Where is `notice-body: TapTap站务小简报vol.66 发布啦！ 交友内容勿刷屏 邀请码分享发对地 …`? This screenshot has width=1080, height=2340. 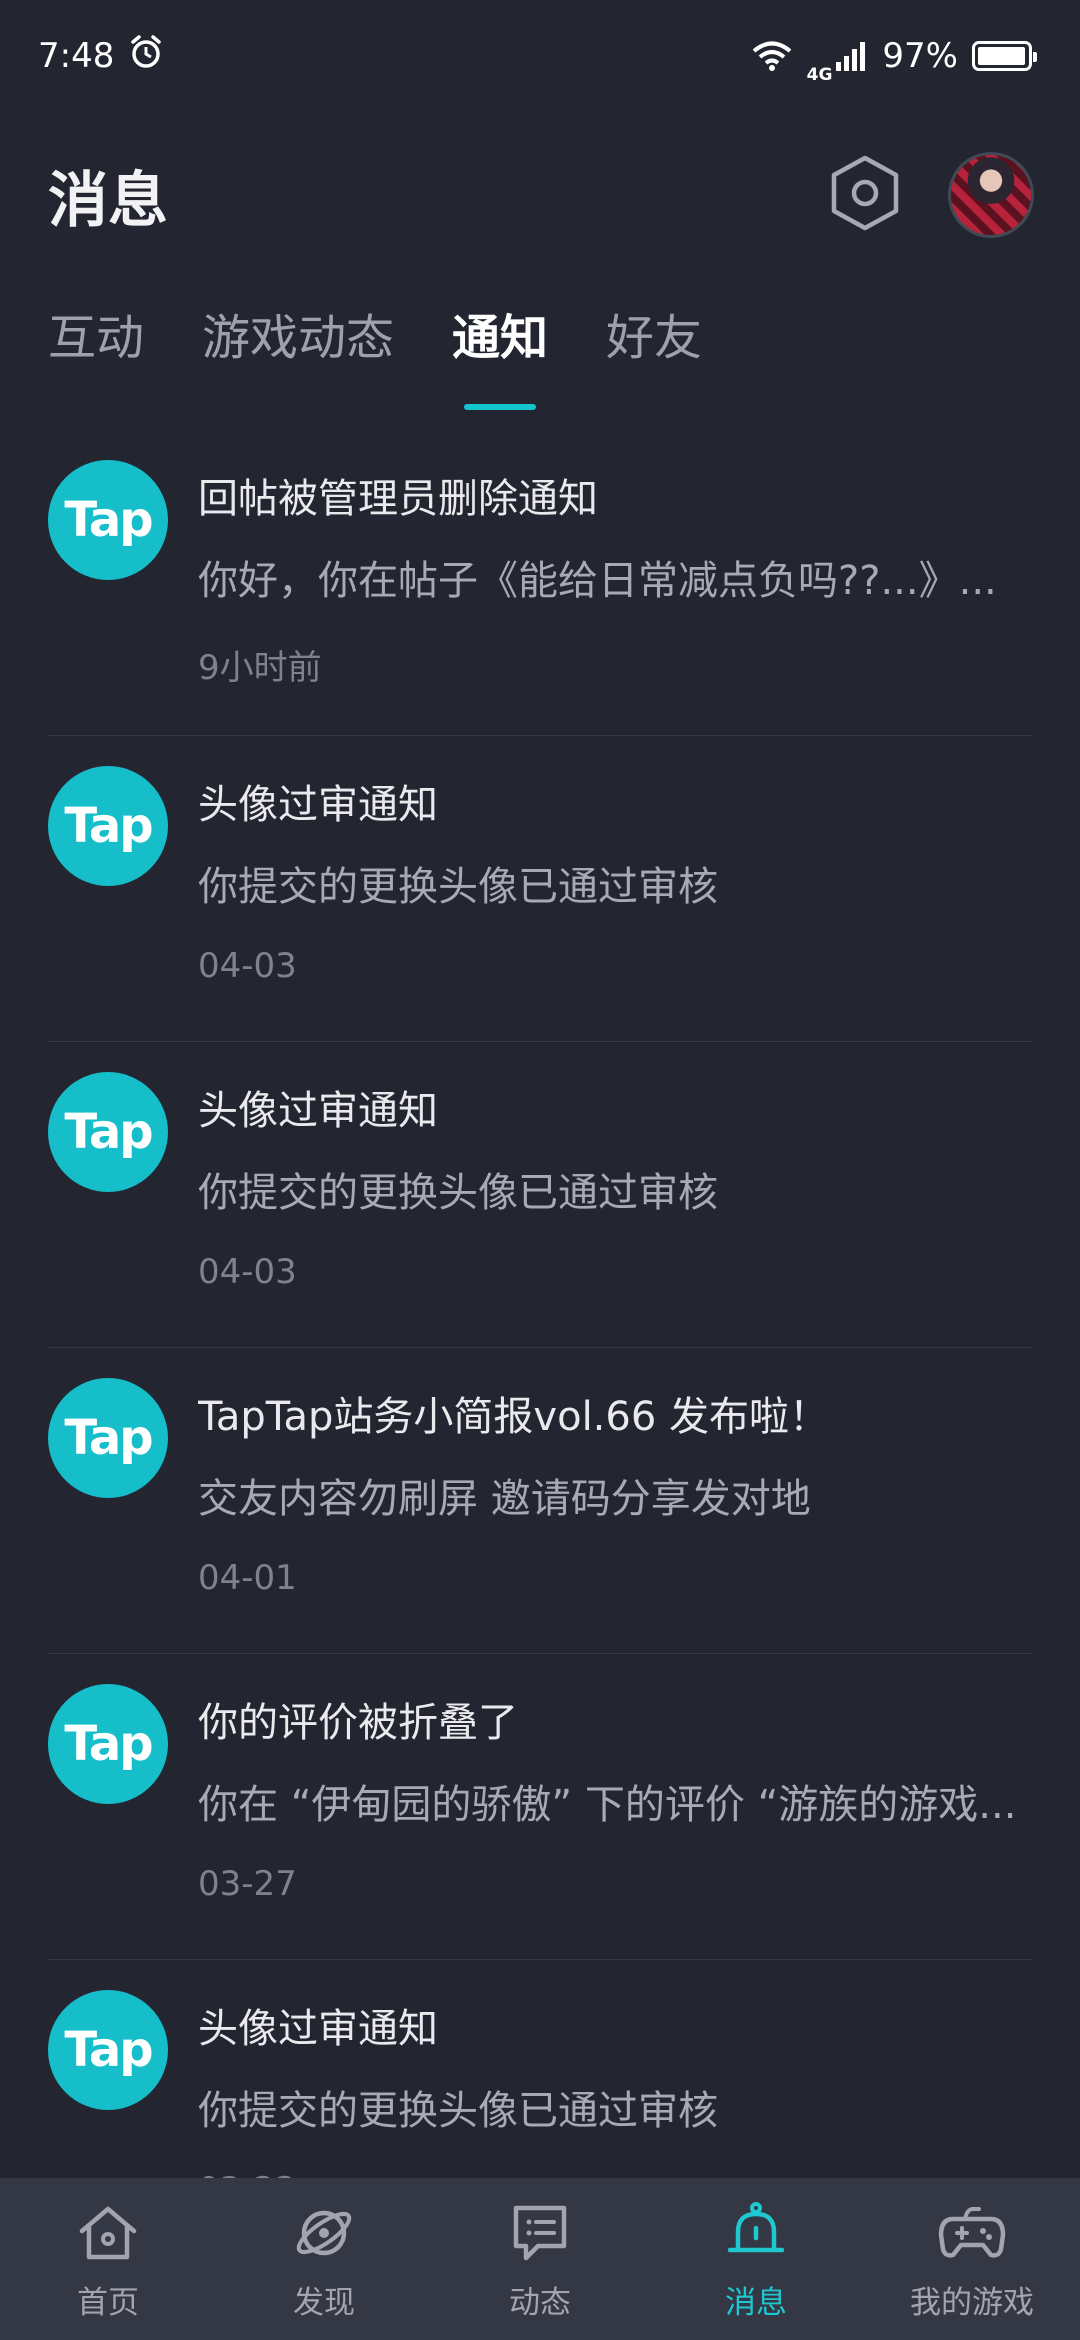
notice-body: TapTap站务小简报vol.66 发布啦！ 交友内容勿刷屏 邀请码分享发对地 … is located at coordinates (615, 1491).